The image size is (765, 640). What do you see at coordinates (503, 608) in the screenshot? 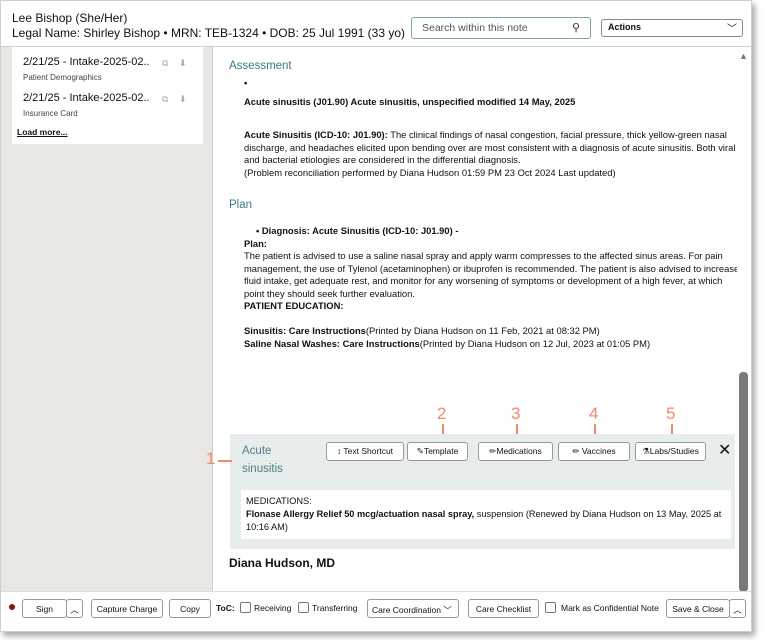
I see `care-checklist-button: Care Checklist` at bounding box center [503, 608].